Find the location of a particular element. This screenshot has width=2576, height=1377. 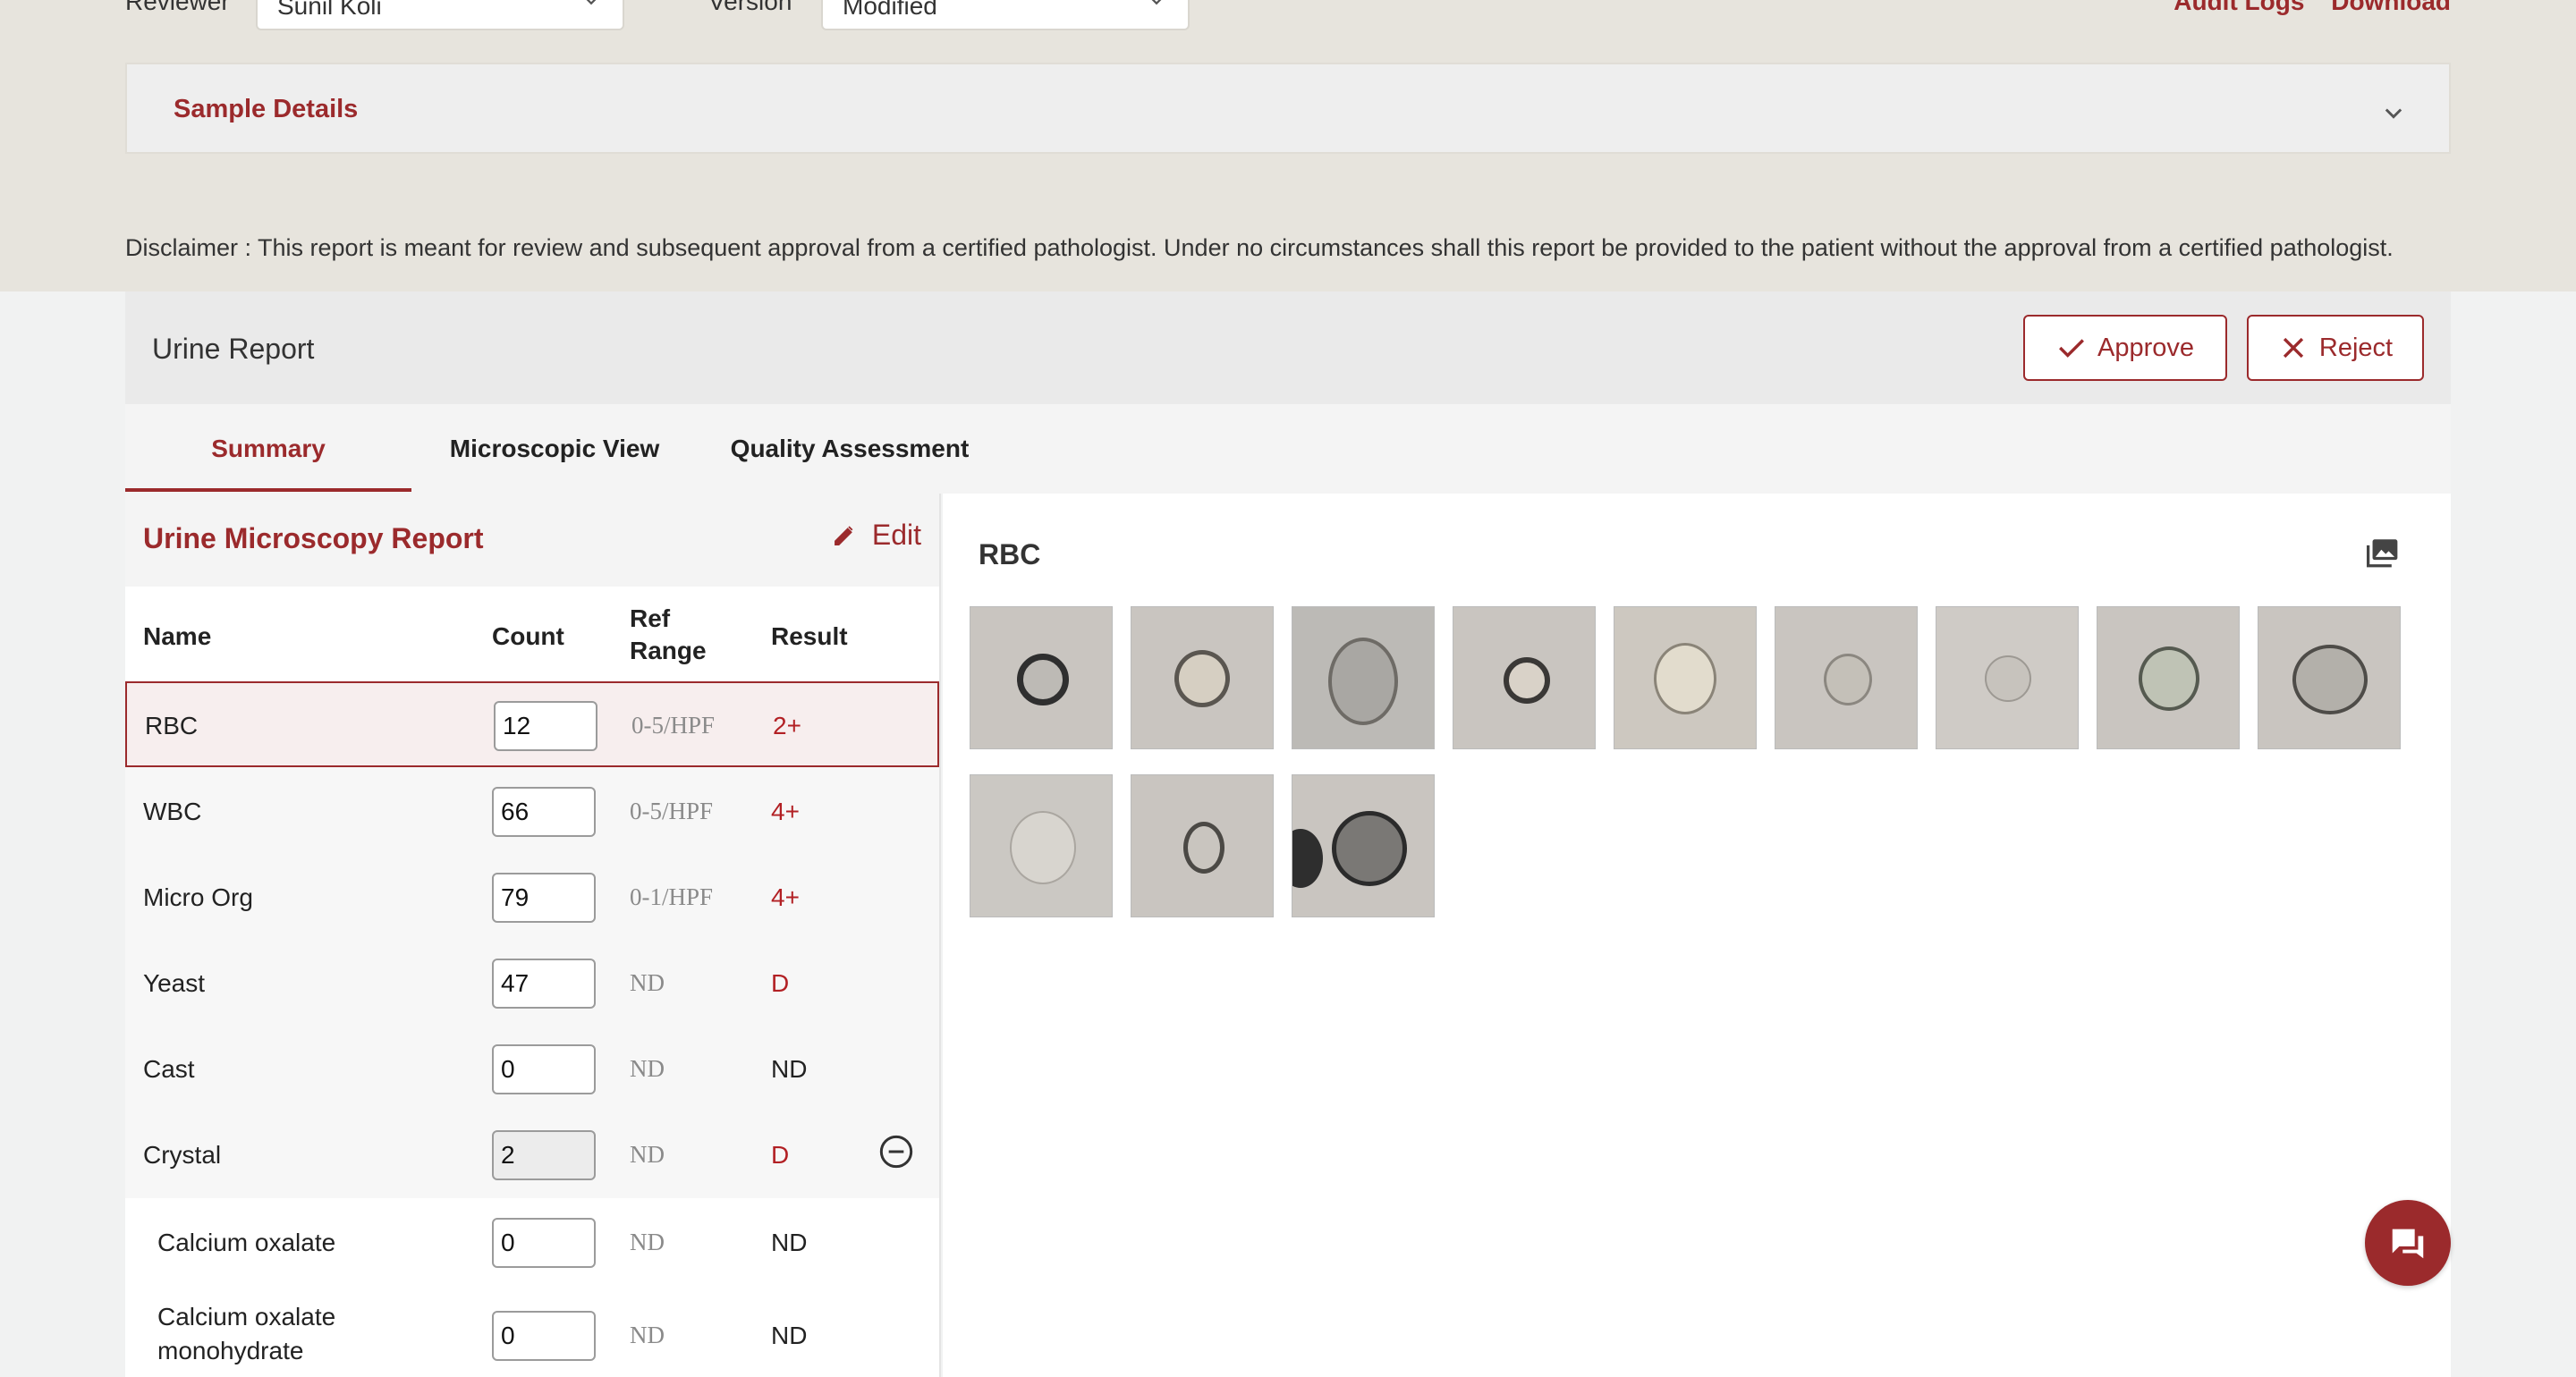

count-input: 79 is located at coordinates (544, 898).